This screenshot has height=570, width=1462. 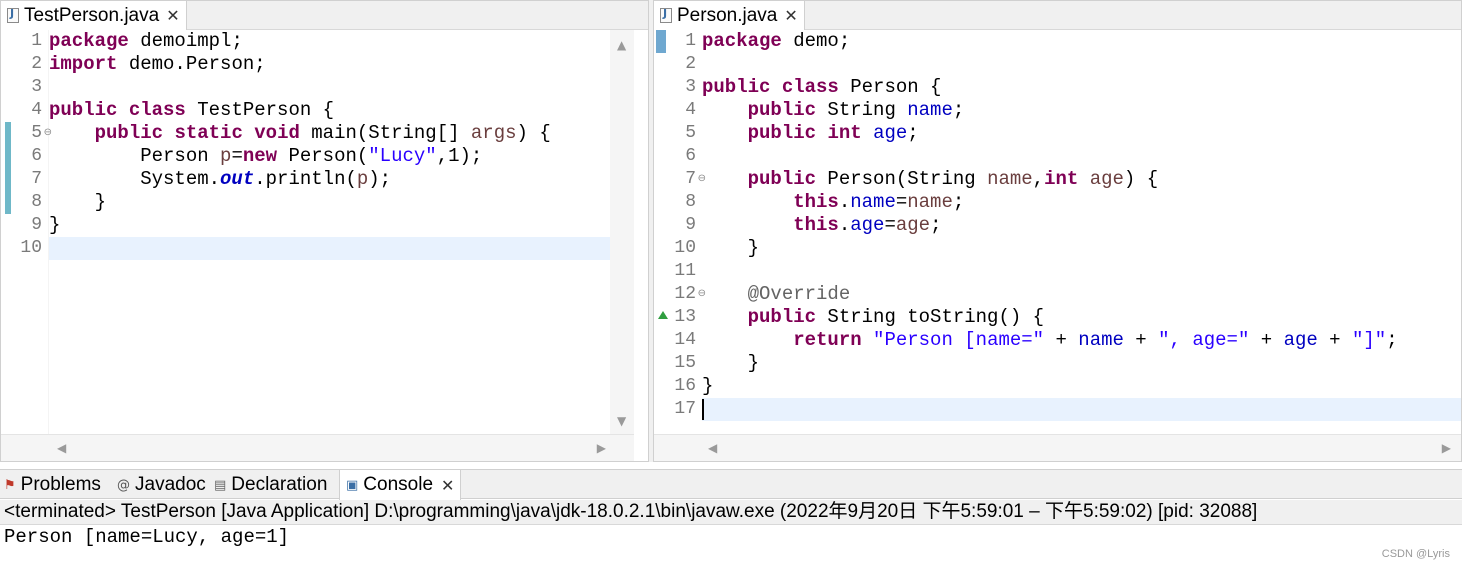 What do you see at coordinates (1081, 133) in the screenshot?
I see `code-line: public int age;` at bounding box center [1081, 133].